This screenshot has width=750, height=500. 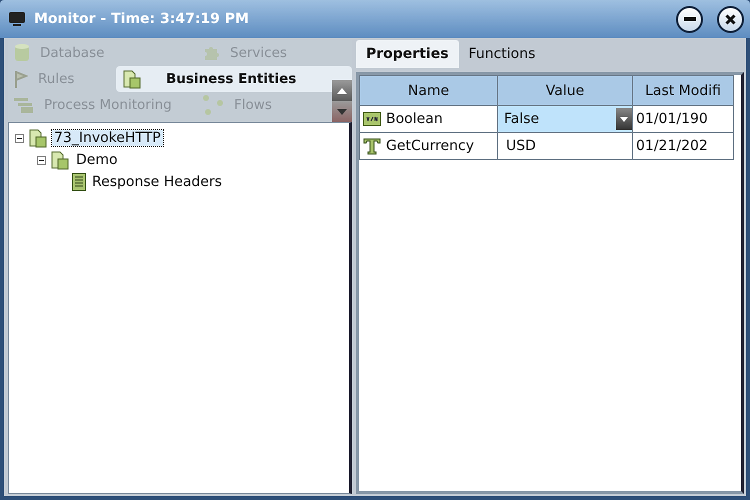 What do you see at coordinates (213, 105) in the screenshot?
I see `flow-icon` at bounding box center [213, 105].